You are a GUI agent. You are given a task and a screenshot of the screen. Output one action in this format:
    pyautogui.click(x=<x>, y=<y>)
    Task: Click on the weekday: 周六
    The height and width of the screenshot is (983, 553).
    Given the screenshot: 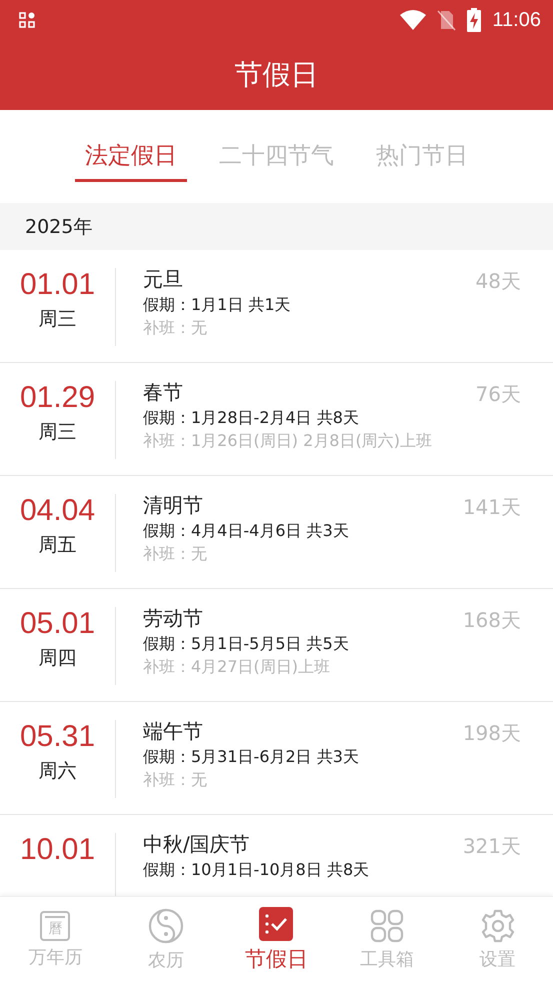 What is the action you would take?
    pyautogui.click(x=57, y=771)
    